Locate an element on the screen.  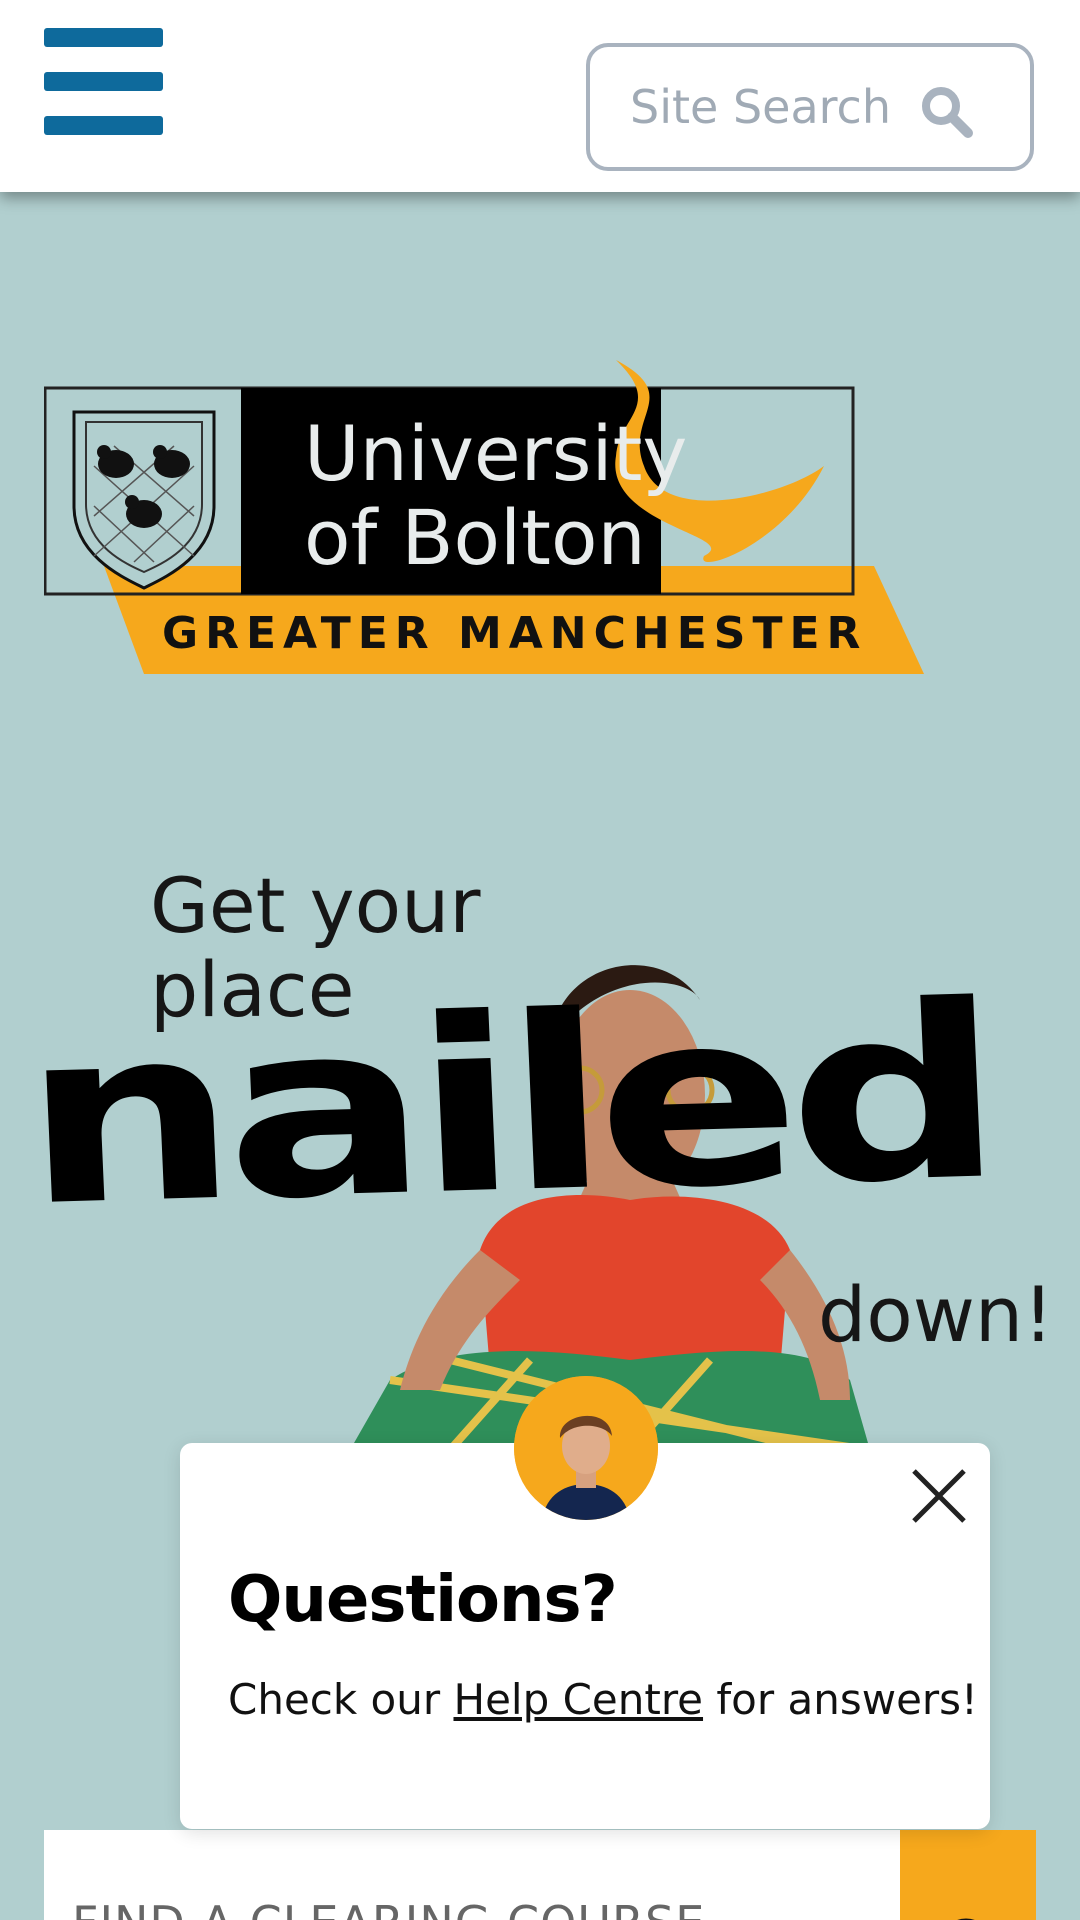
hero-headline: nailed is located at coordinates (507, 1106).